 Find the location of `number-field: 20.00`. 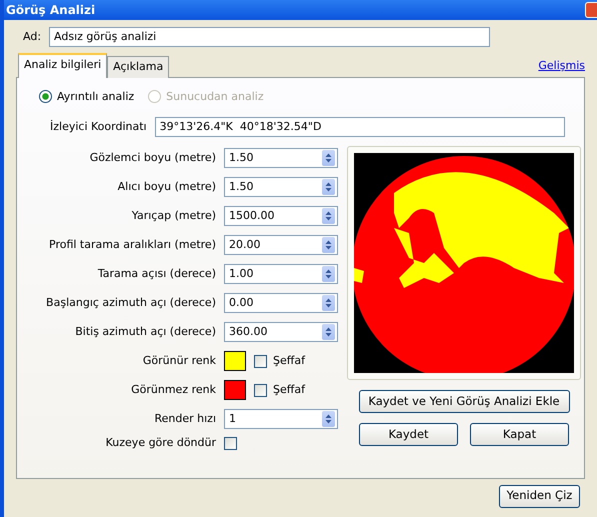

number-field: 20.00 is located at coordinates (281, 245).